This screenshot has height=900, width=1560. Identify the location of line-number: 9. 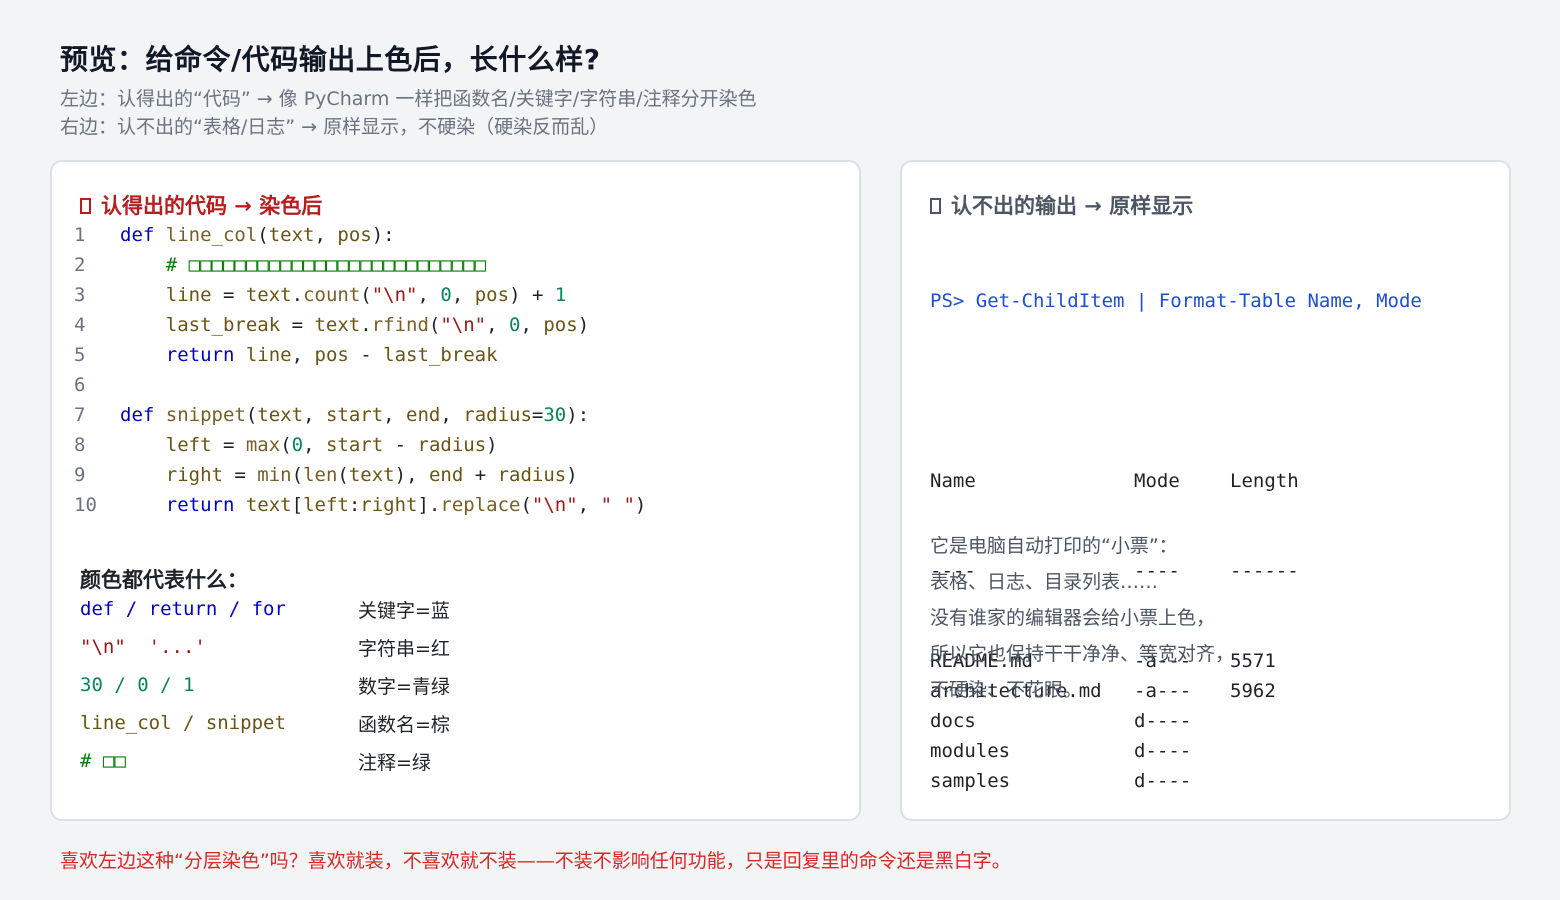
(80, 475).